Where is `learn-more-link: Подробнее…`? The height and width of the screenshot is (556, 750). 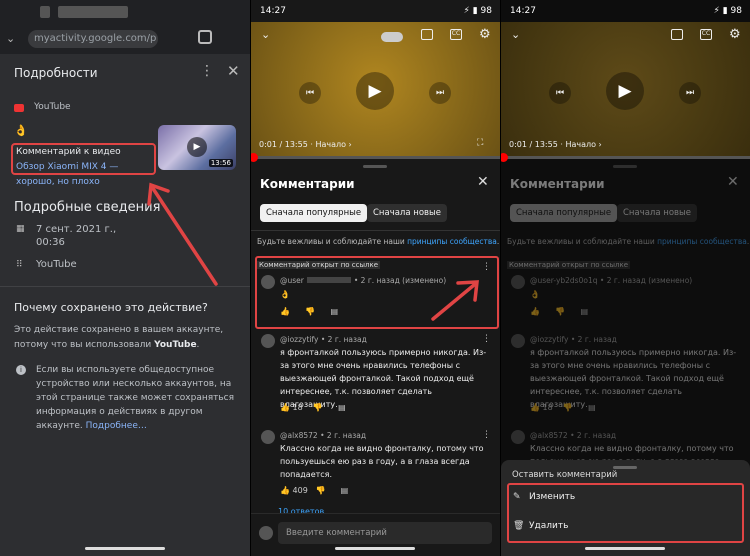 learn-more-link: Подробнее… is located at coordinates (116, 426).